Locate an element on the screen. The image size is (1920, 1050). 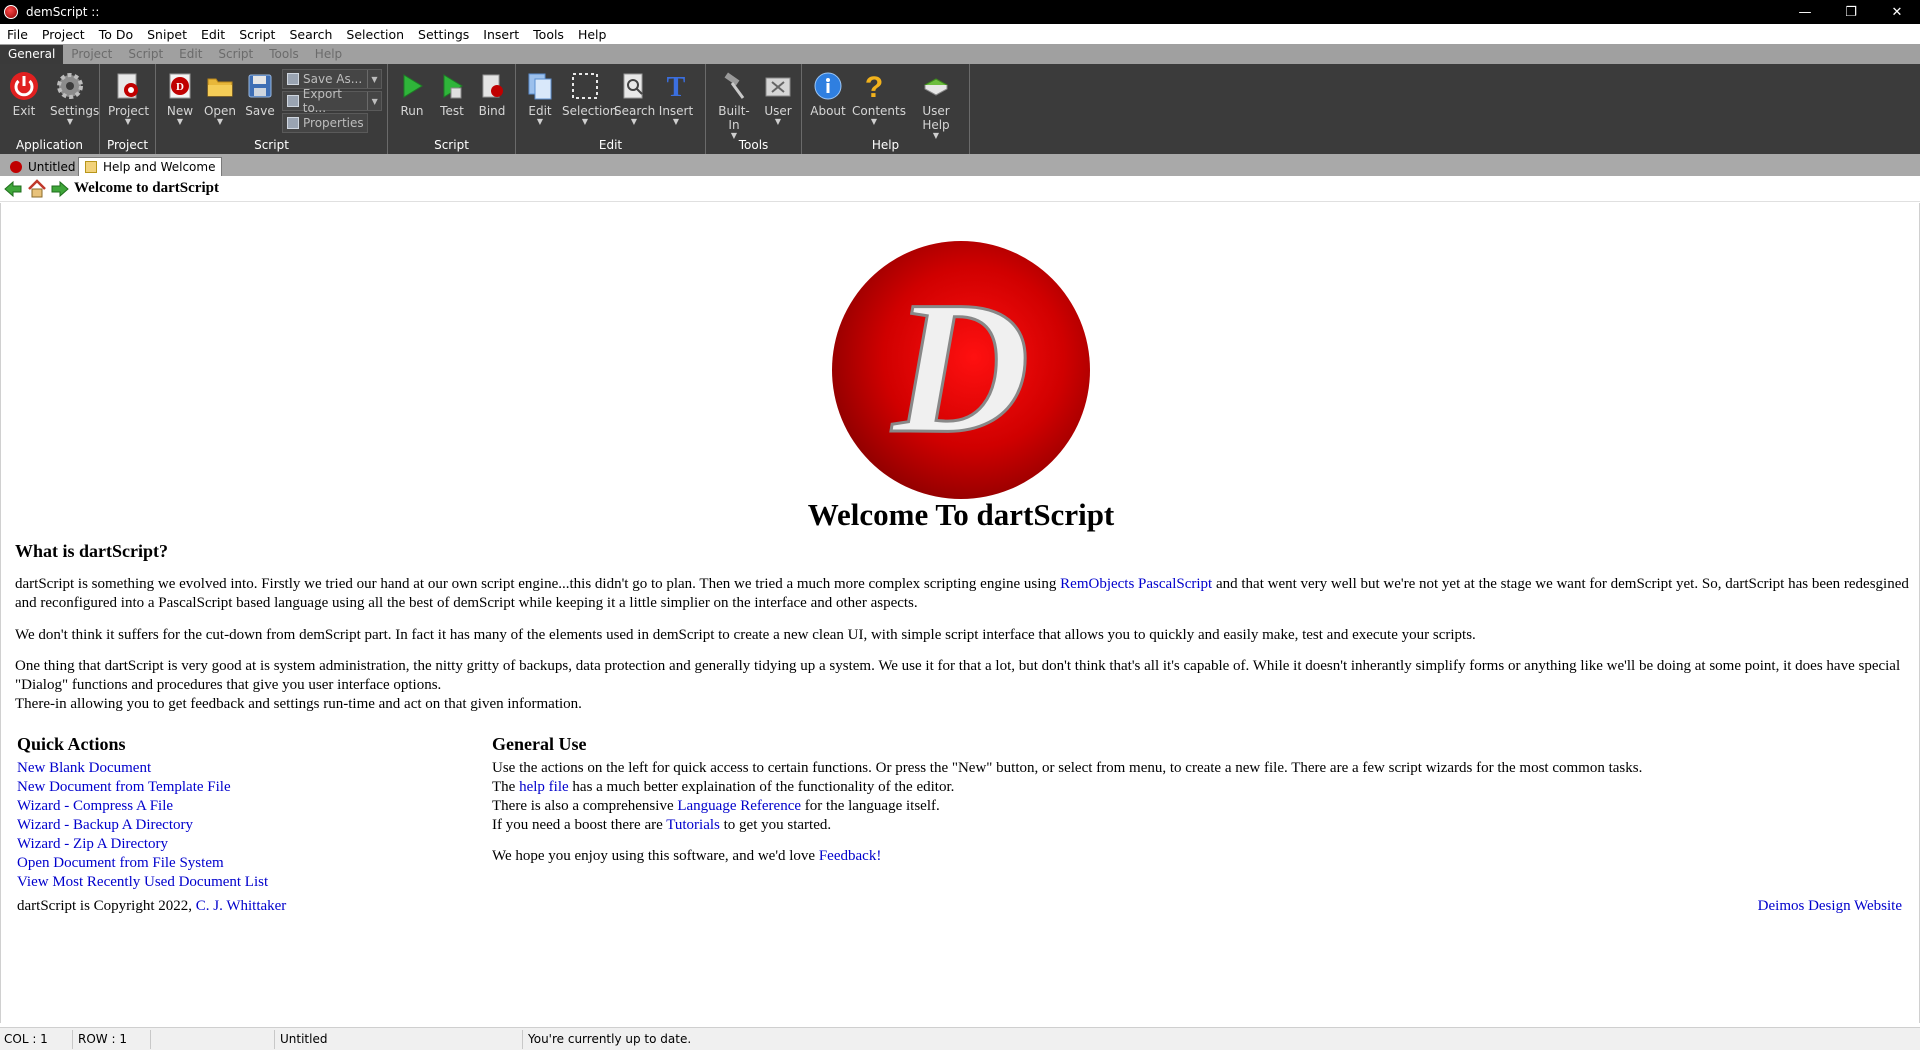
svg-text: T is located at coordinates (676, 86).